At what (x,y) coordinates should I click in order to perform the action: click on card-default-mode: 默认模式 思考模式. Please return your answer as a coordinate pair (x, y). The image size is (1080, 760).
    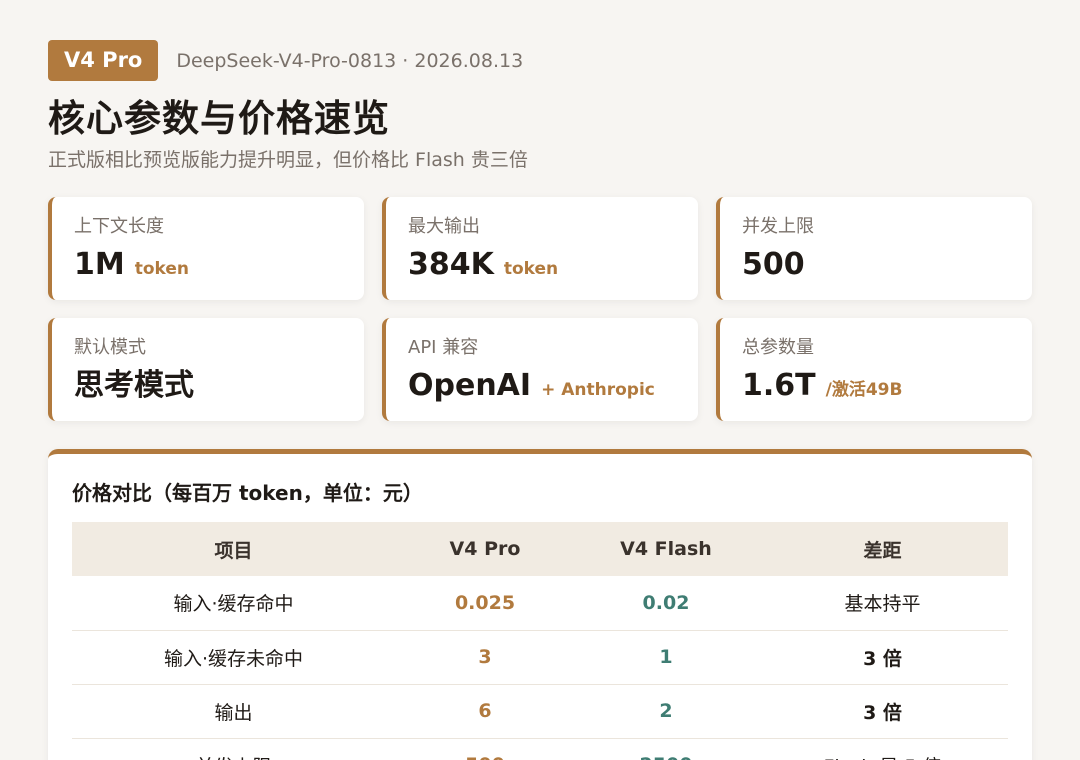
    Looking at the image, I should click on (206, 369).